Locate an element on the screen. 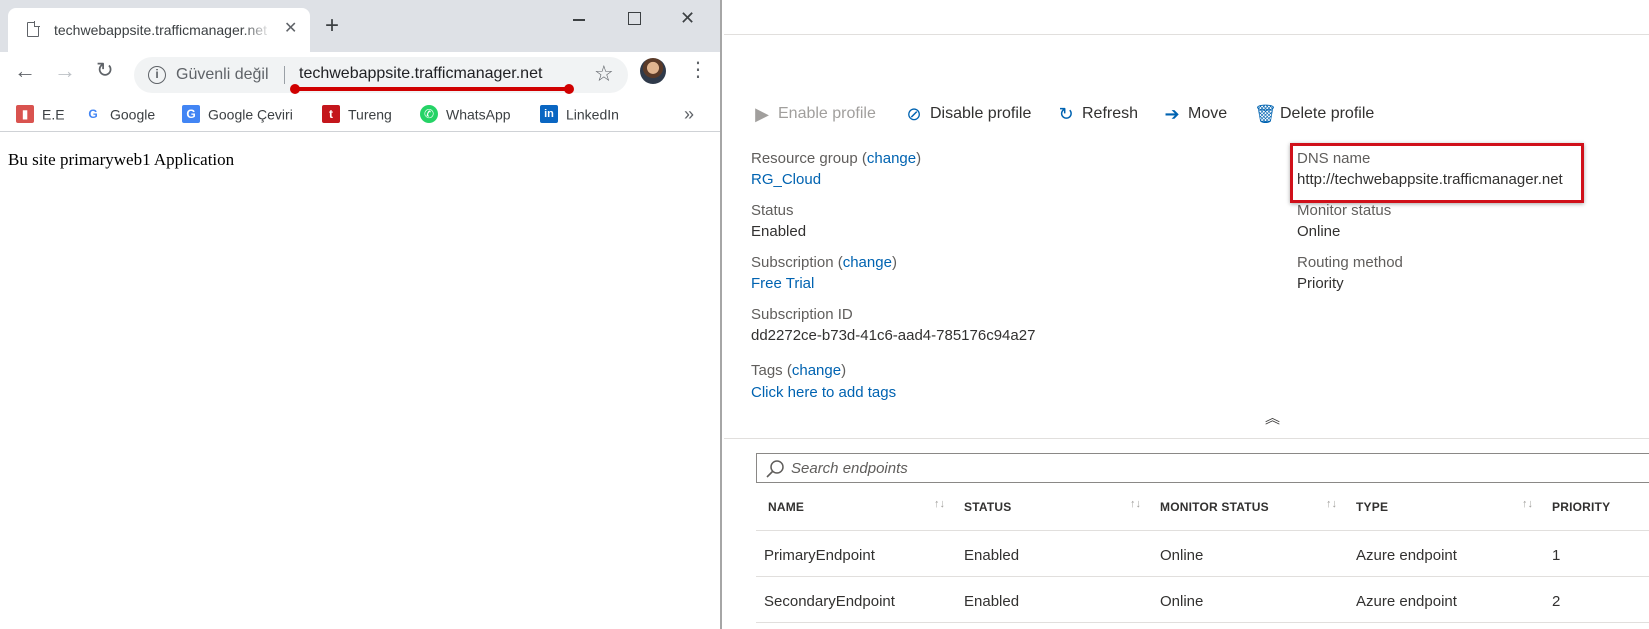 The width and height of the screenshot is (1649, 629). refresh-icon: ↻ is located at coordinates (1066, 114).